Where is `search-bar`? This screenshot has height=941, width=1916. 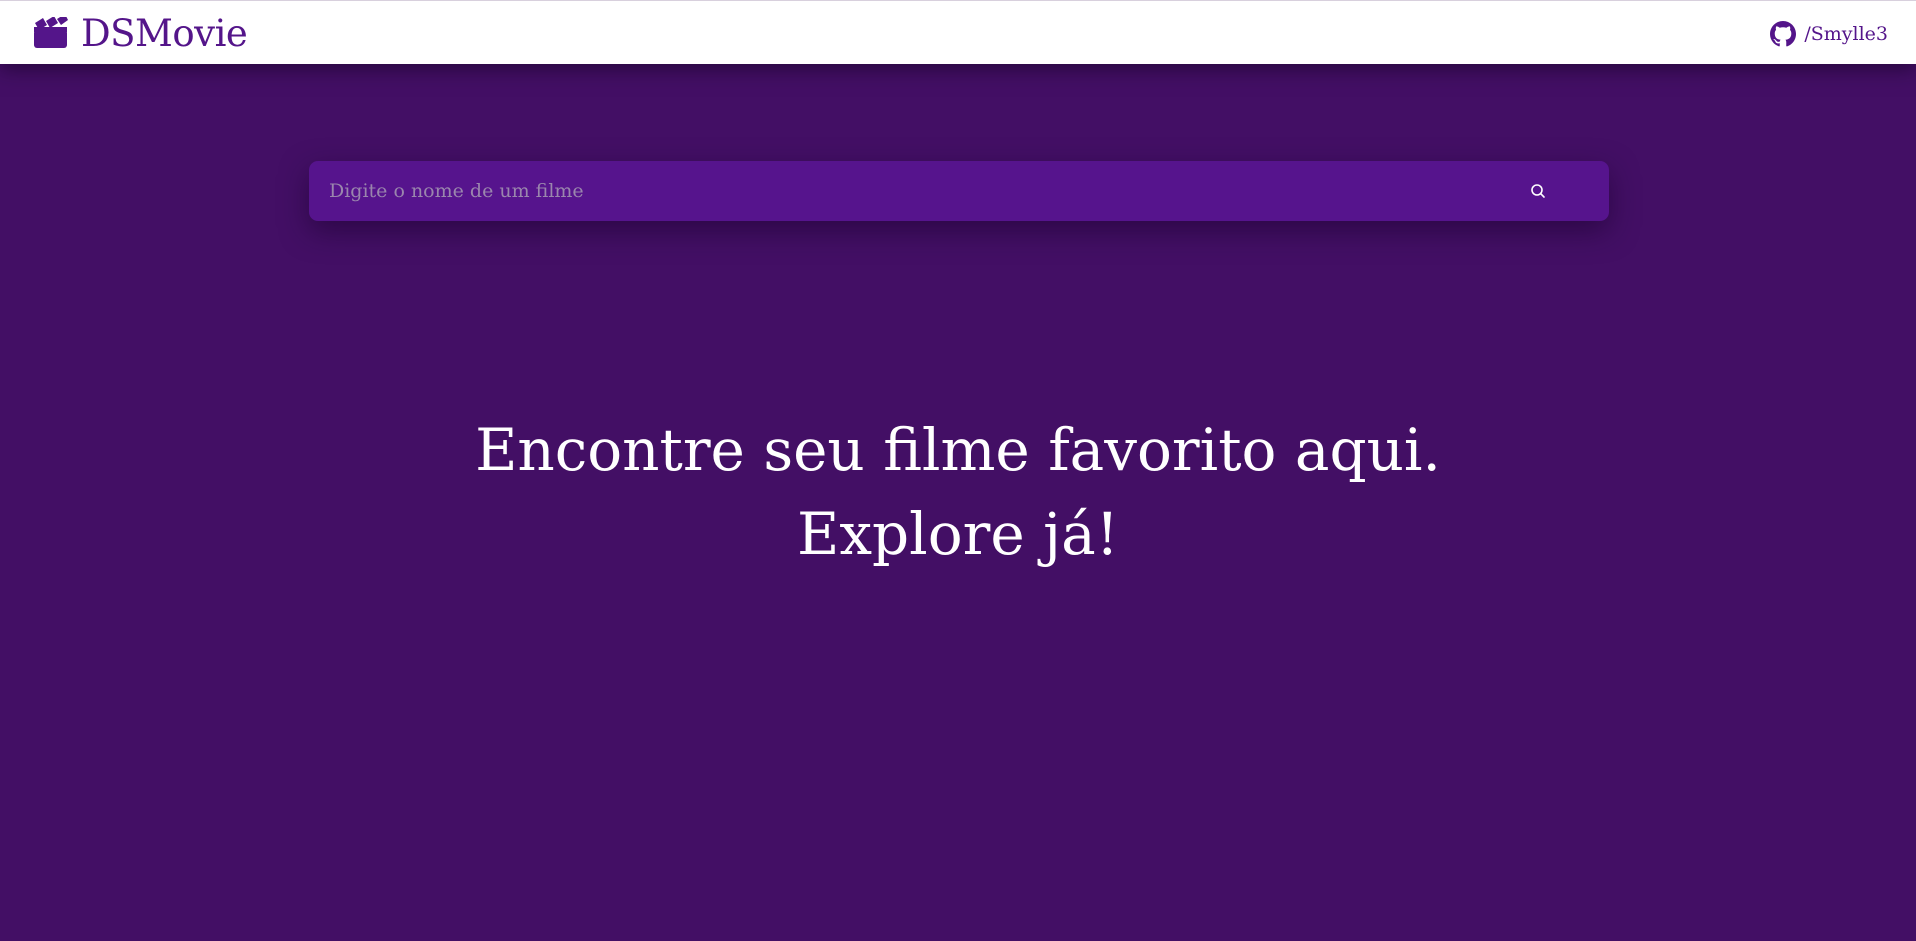 search-bar is located at coordinates (959, 191).